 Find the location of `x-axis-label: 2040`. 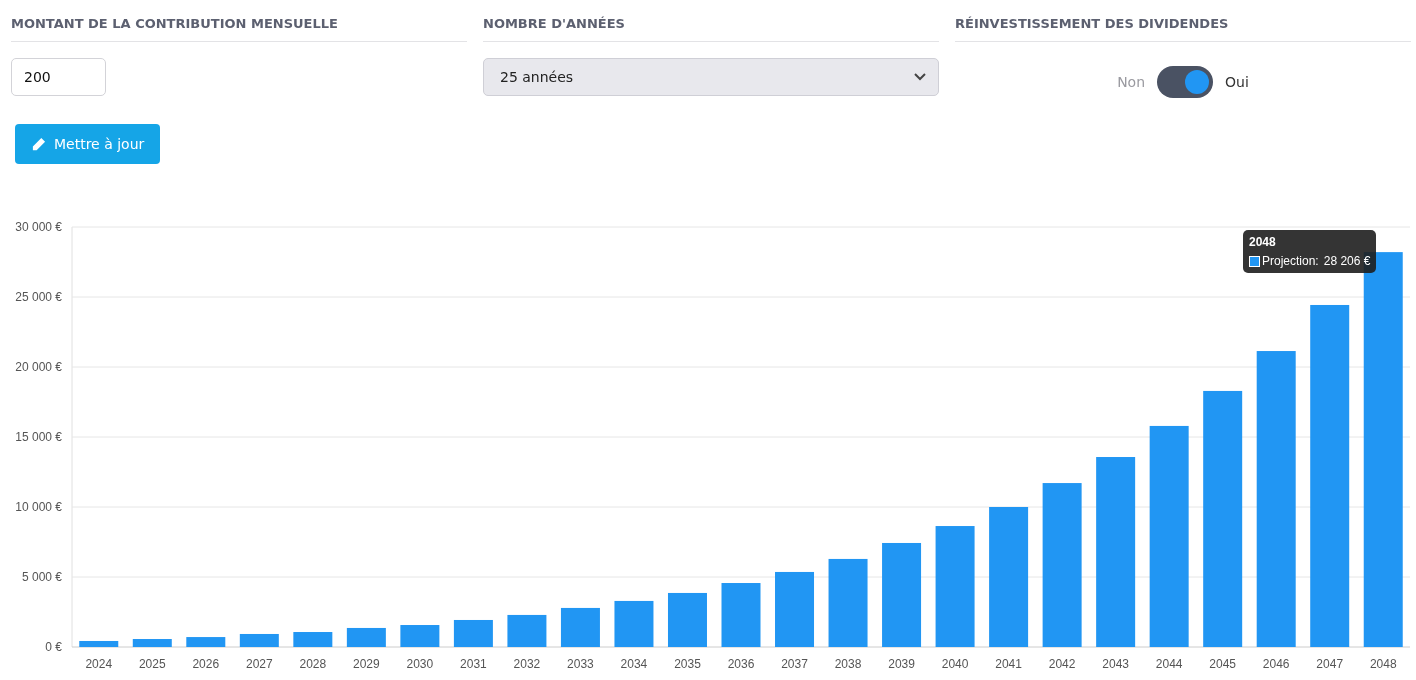

x-axis-label: 2040 is located at coordinates (955, 664).